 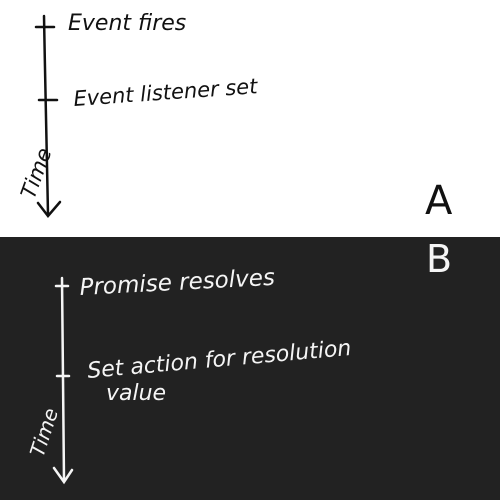 What do you see at coordinates (63, 379) in the screenshot?
I see `timeline-axis-b` at bounding box center [63, 379].